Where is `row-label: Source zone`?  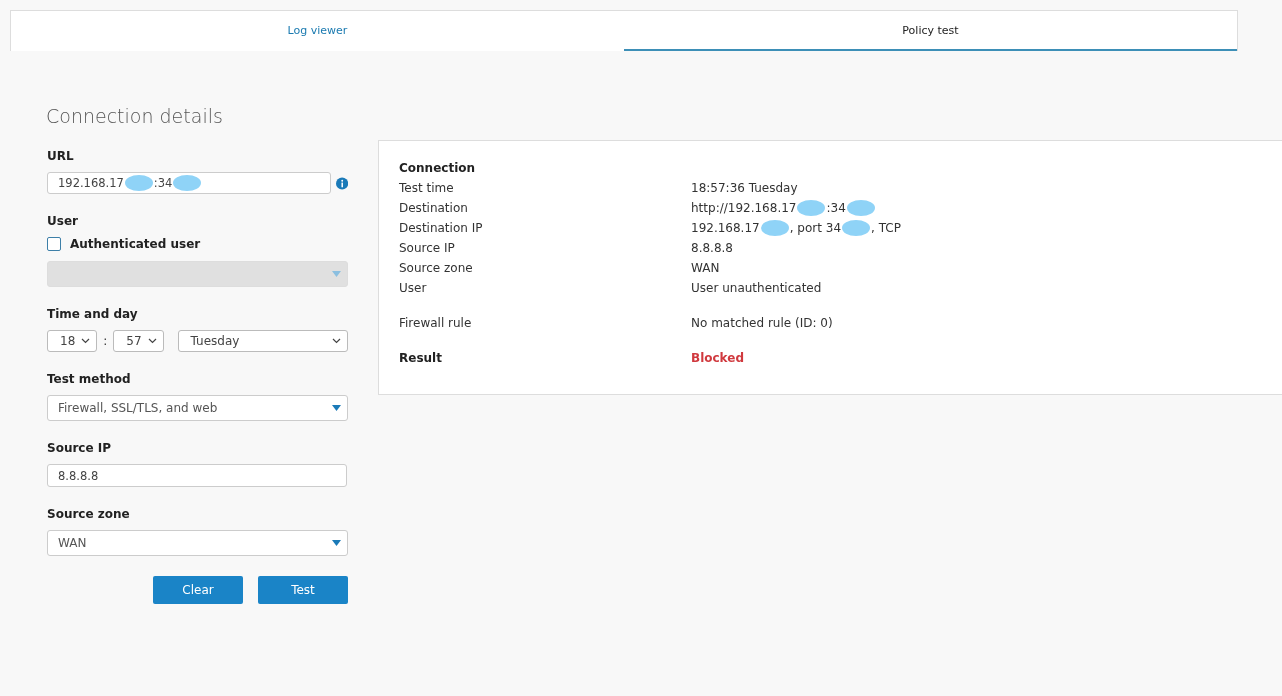
row-label: Source zone is located at coordinates (436, 268).